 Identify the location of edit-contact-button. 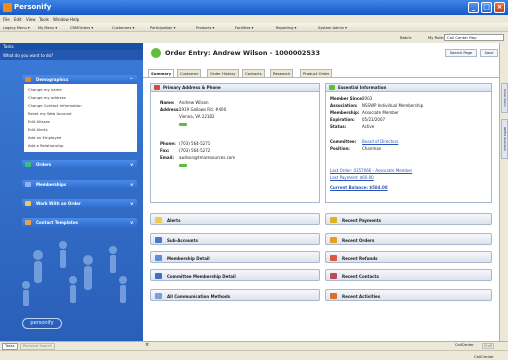
(183, 165).